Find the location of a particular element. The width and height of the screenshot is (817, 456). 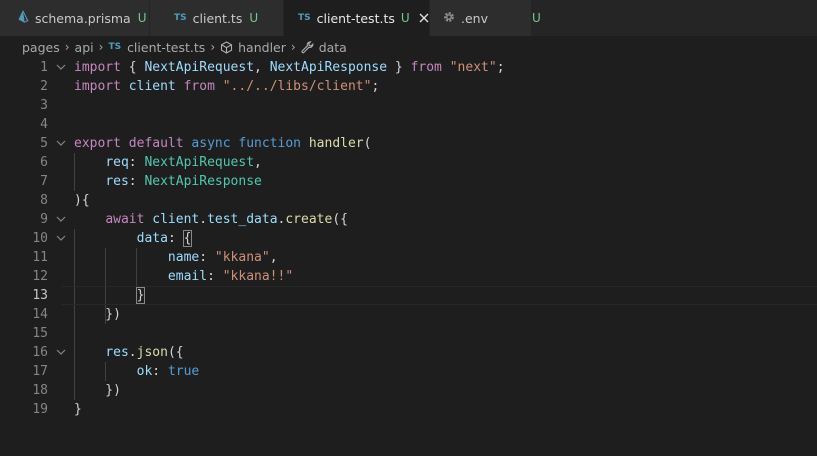

tab-label: .env is located at coordinates (474, 18).